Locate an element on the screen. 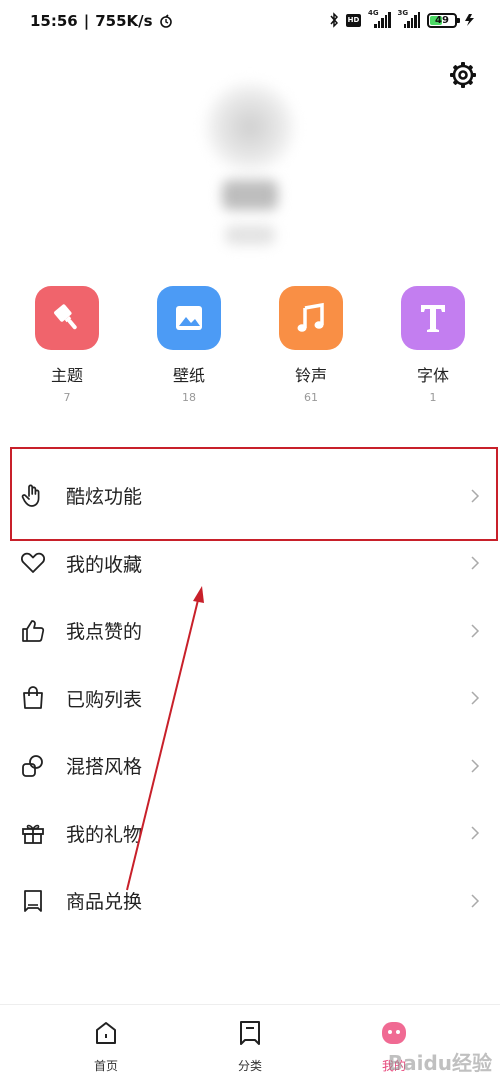 Image resolution: width=500 pixels, height=1084 pixels. menu-label: 混搭风格 is located at coordinates (104, 767).